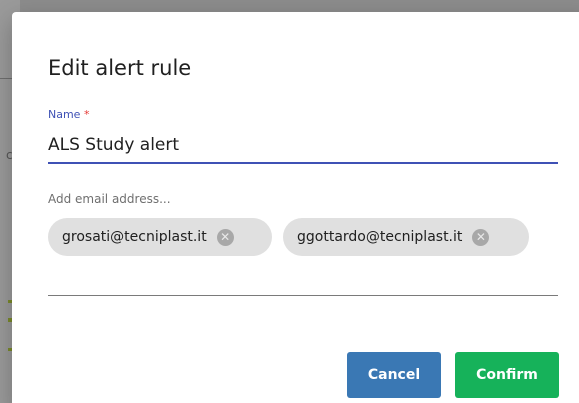 This screenshot has height=403, width=579. What do you see at coordinates (507, 375) in the screenshot?
I see `confirm-button: Confirm` at bounding box center [507, 375].